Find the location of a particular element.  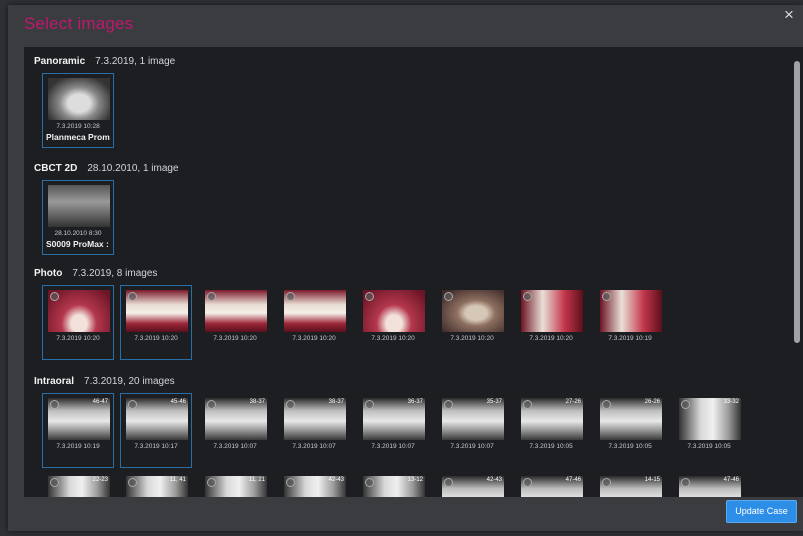

close-icon: × is located at coordinates (789, 14).